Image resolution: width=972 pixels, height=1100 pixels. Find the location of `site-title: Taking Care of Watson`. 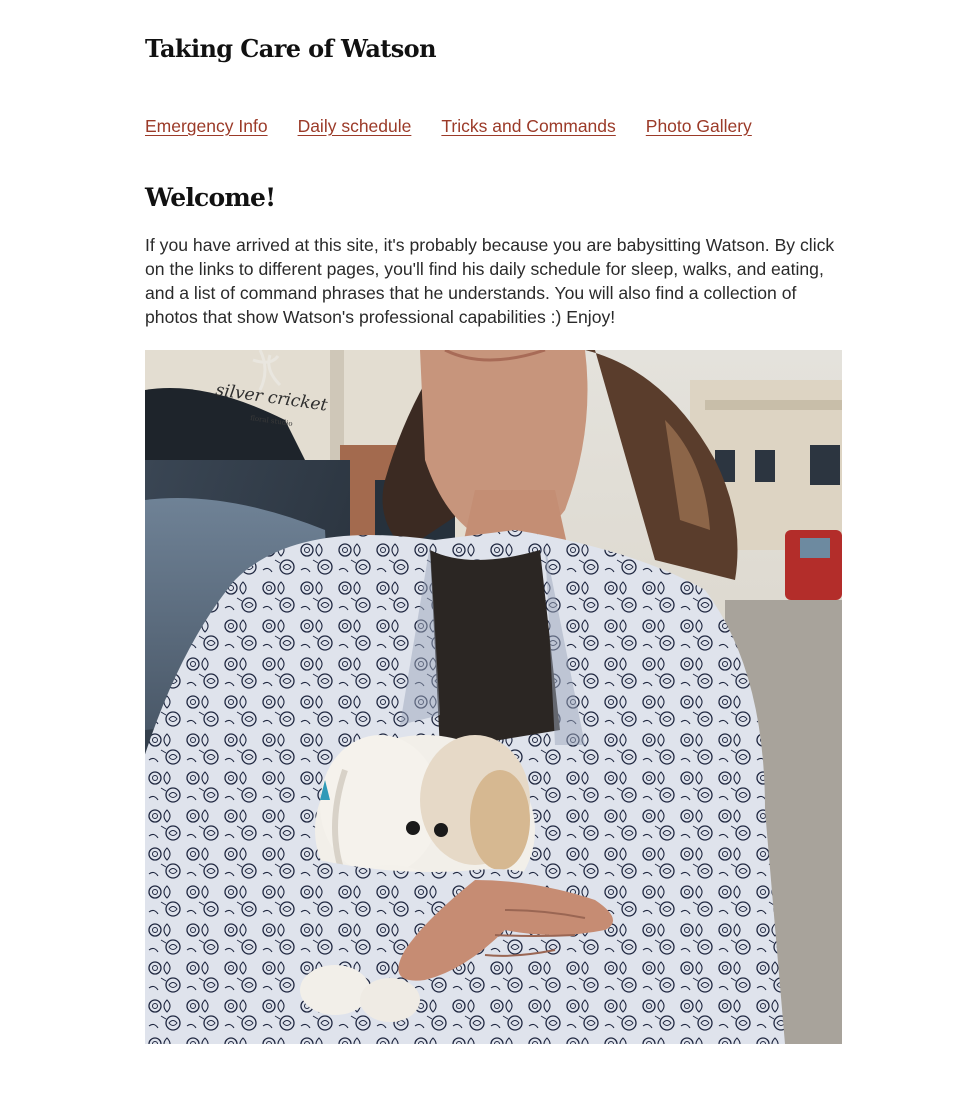

site-title: Taking Care of Watson is located at coordinates (291, 48).